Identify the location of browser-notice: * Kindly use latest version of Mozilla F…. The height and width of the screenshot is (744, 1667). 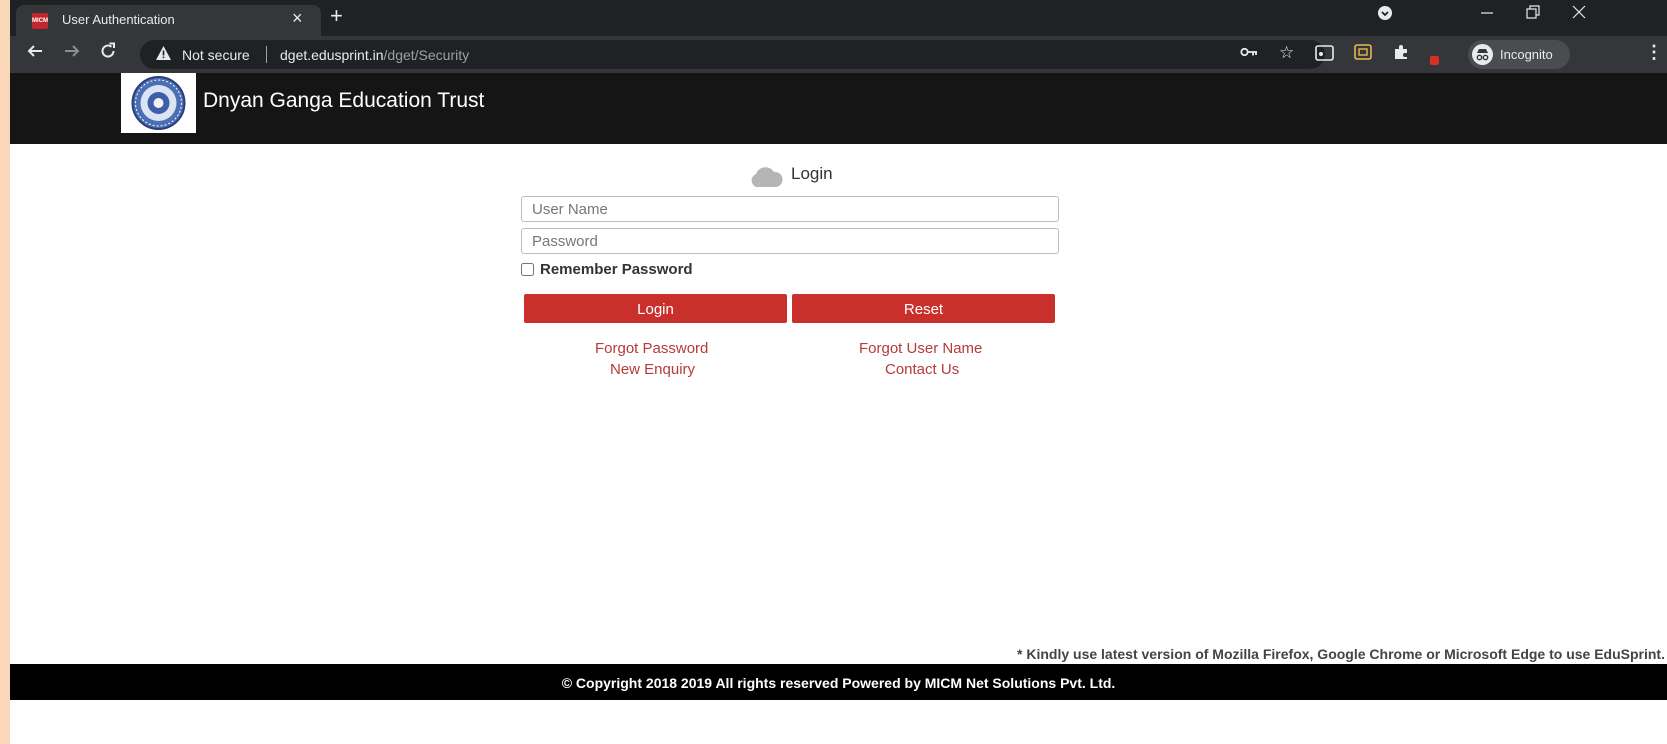
(1341, 654).